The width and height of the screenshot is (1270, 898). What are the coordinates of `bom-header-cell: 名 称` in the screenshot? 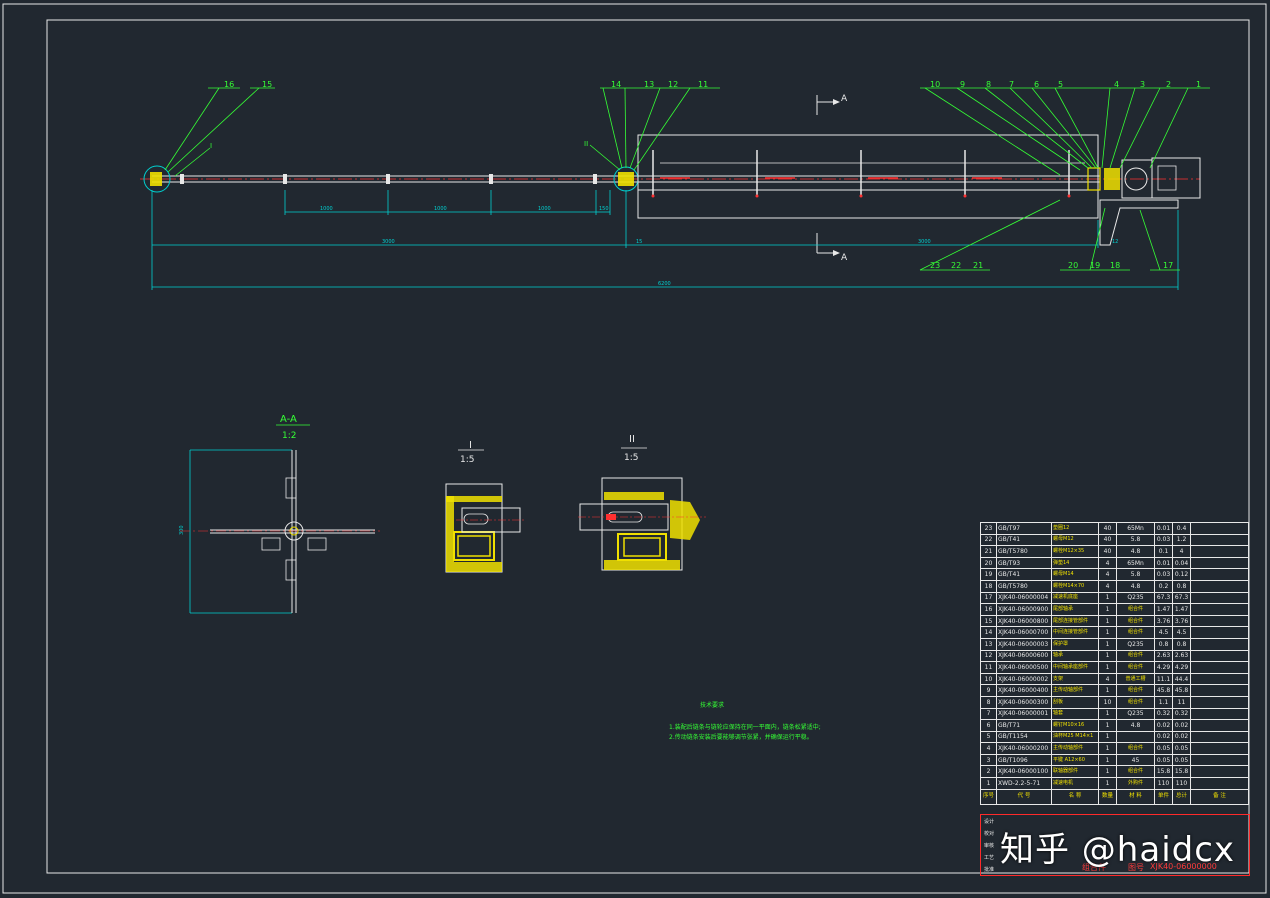 It's located at (1075, 796).